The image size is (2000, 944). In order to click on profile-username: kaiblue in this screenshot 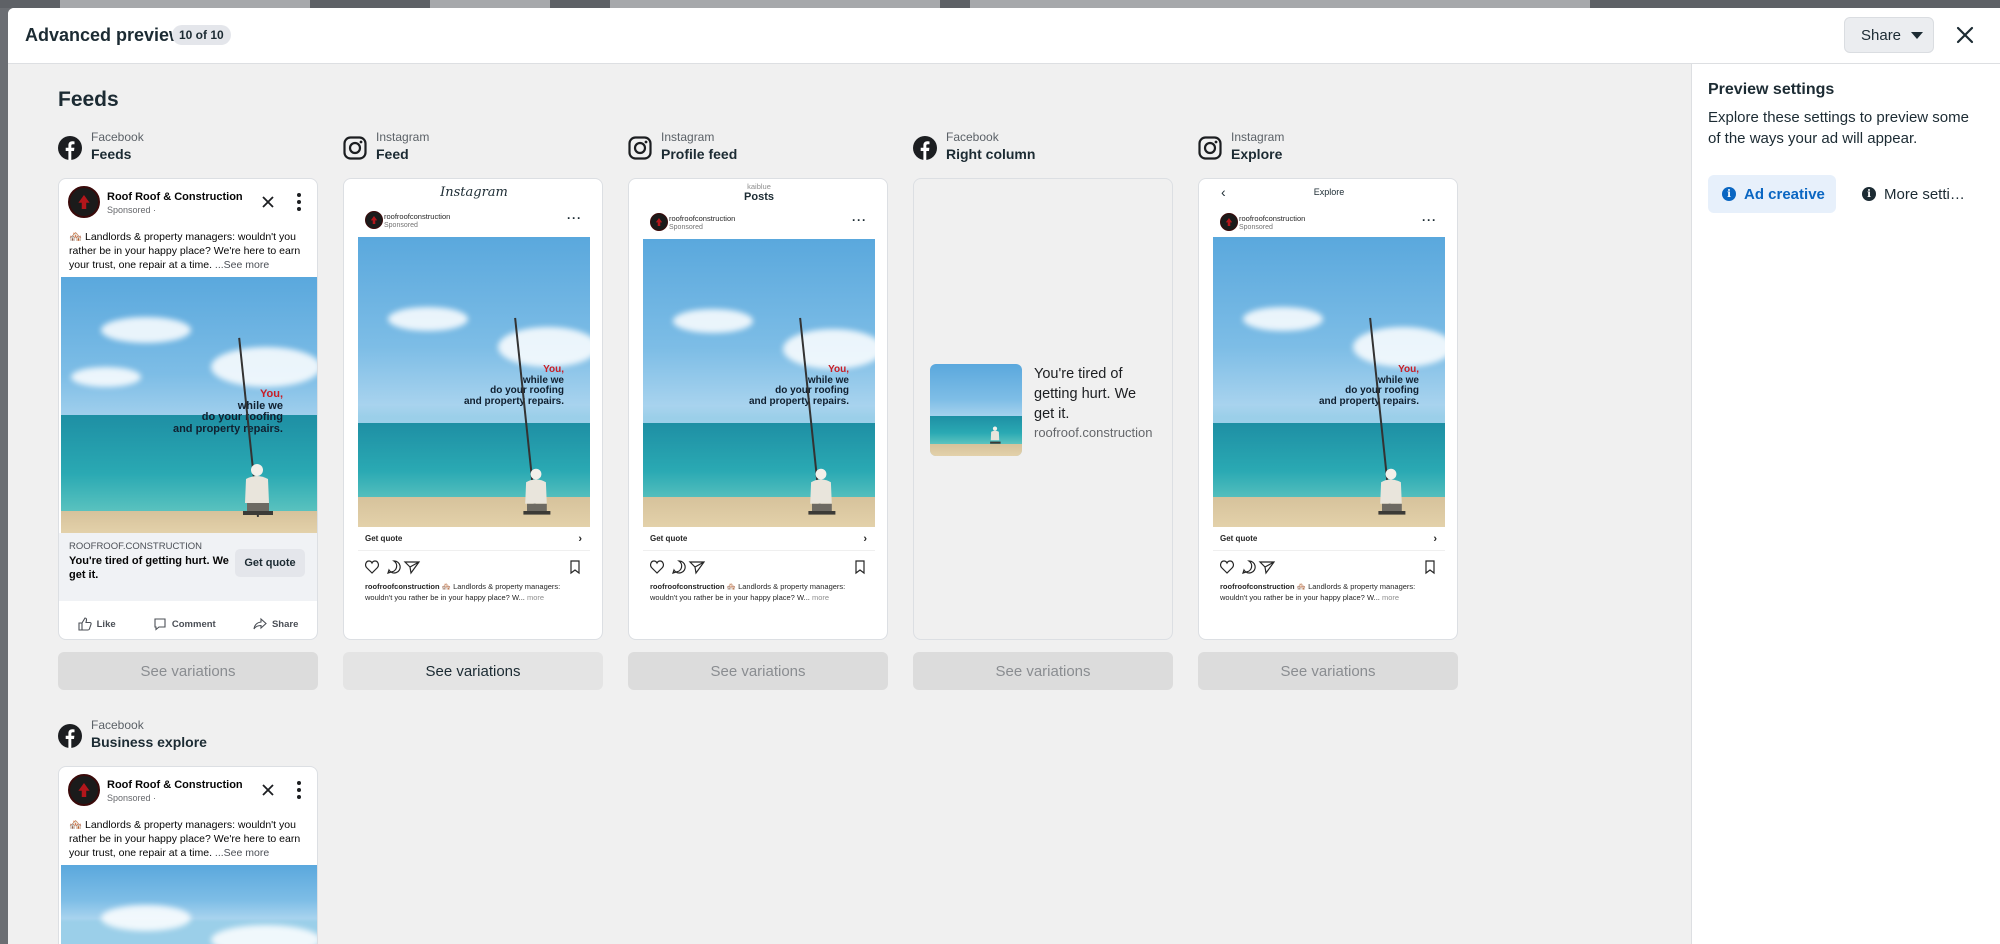, I will do `click(759, 186)`.